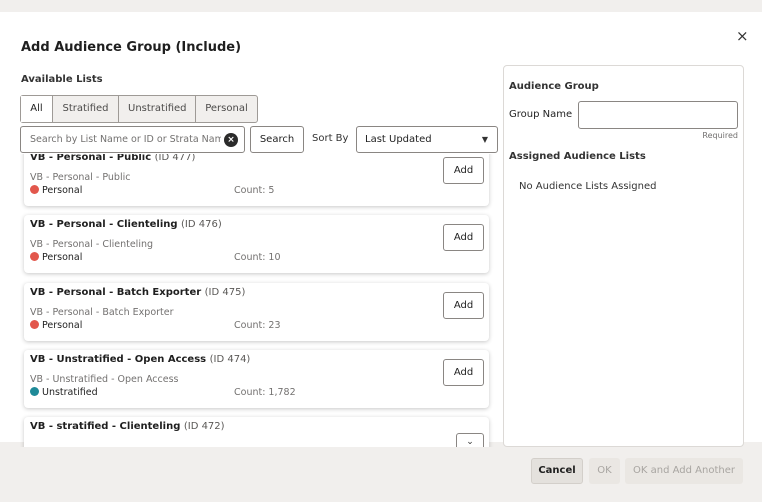 This screenshot has width=762, height=502. I want to click on group-name-field, so click(658, 115).